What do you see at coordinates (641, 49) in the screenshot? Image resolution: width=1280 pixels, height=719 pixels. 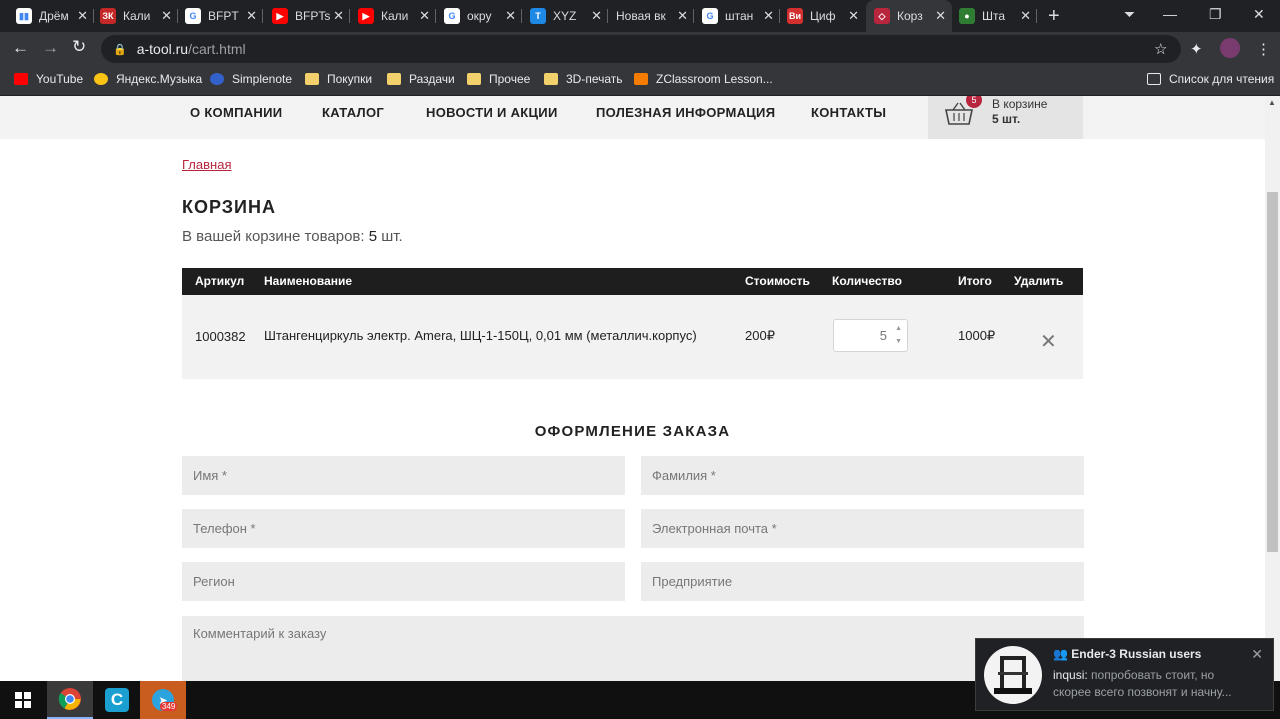 I see `address-bar: 🔒 a-tool.ru/cart.html` at bounding box center [641, 49].